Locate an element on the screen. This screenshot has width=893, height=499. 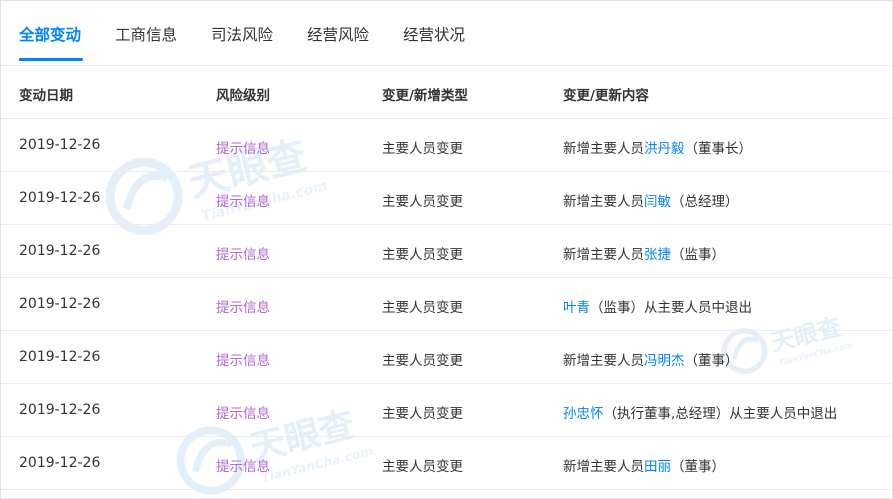
change-content: 新增主要人员冯明杰（董事） is located at coordinates (651, 359).